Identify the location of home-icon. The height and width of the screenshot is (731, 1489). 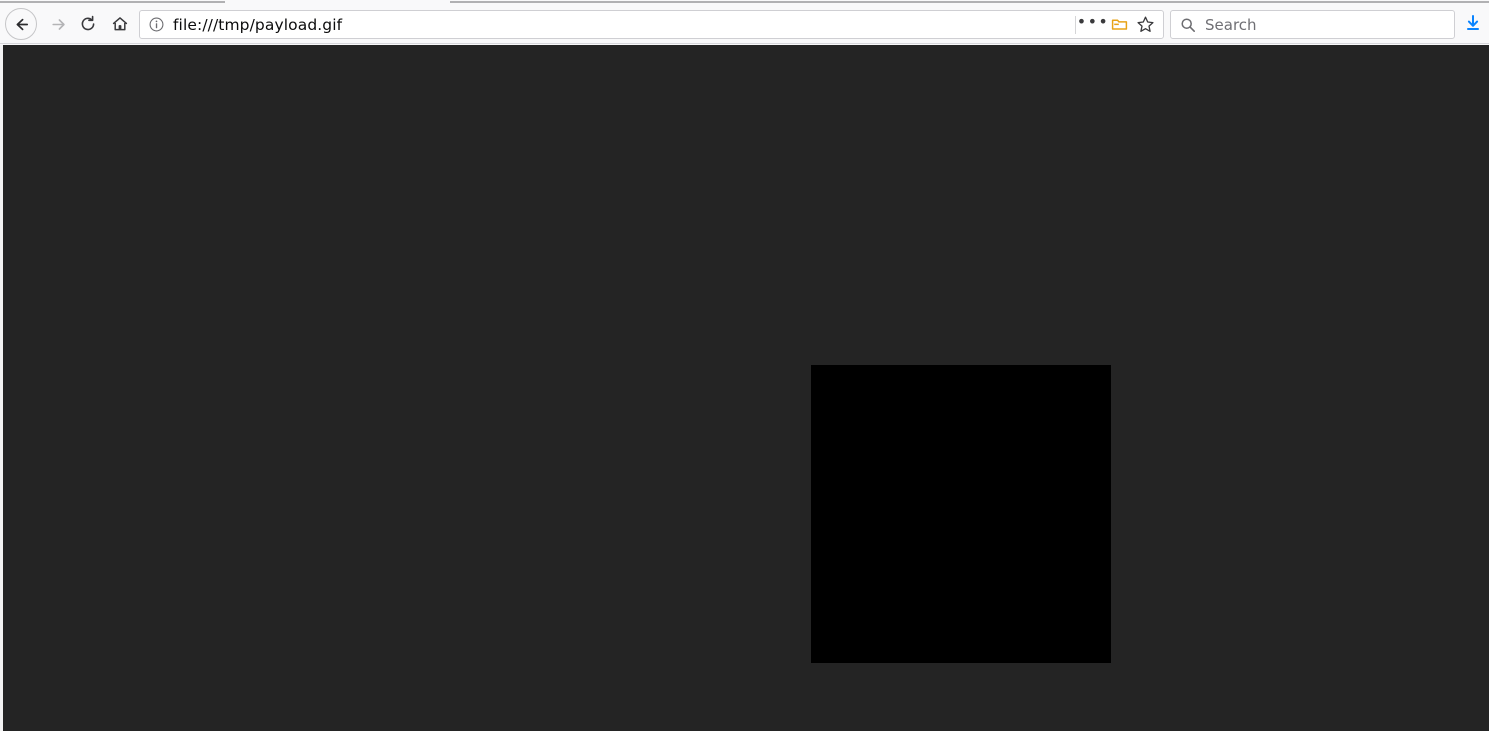
(120, 24).